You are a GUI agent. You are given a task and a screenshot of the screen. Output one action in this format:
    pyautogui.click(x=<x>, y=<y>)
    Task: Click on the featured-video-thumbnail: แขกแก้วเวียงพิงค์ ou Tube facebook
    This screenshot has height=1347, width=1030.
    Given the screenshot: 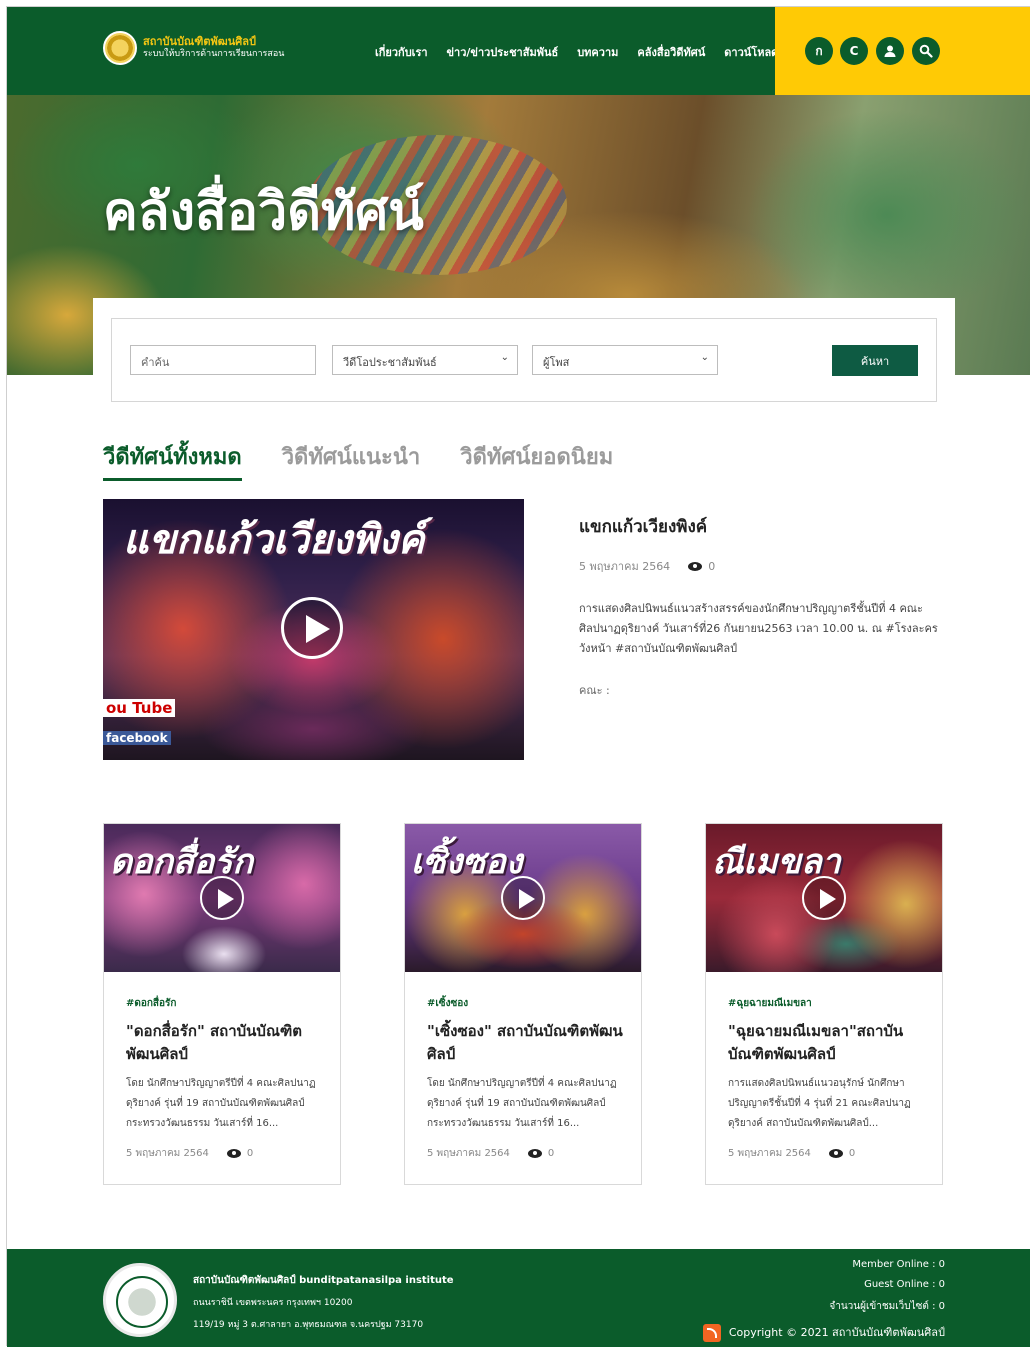 What is the action you would take?
    pyautogui.click(x=313, y=629)
    